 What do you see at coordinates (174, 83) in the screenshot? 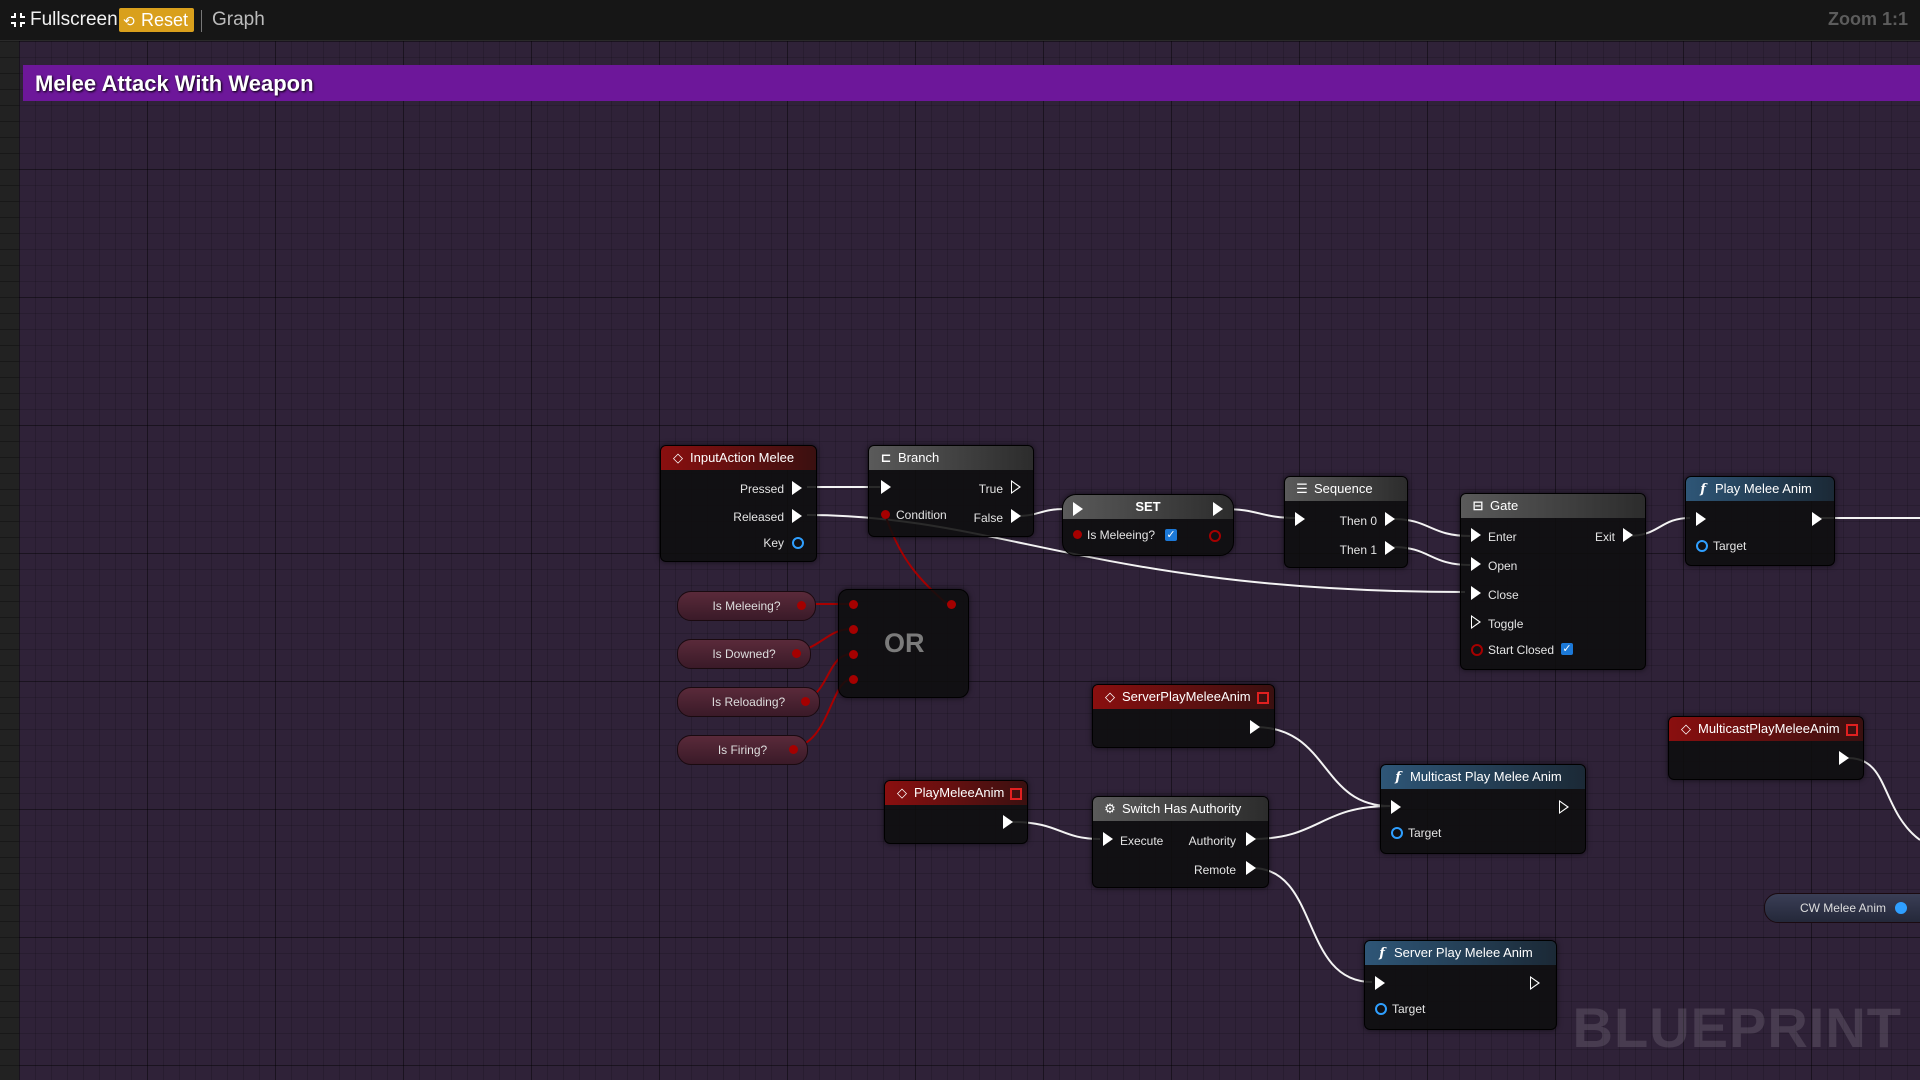
I see `comment-title: Melee Attack With Weapon` at bounding box center [174, 83].